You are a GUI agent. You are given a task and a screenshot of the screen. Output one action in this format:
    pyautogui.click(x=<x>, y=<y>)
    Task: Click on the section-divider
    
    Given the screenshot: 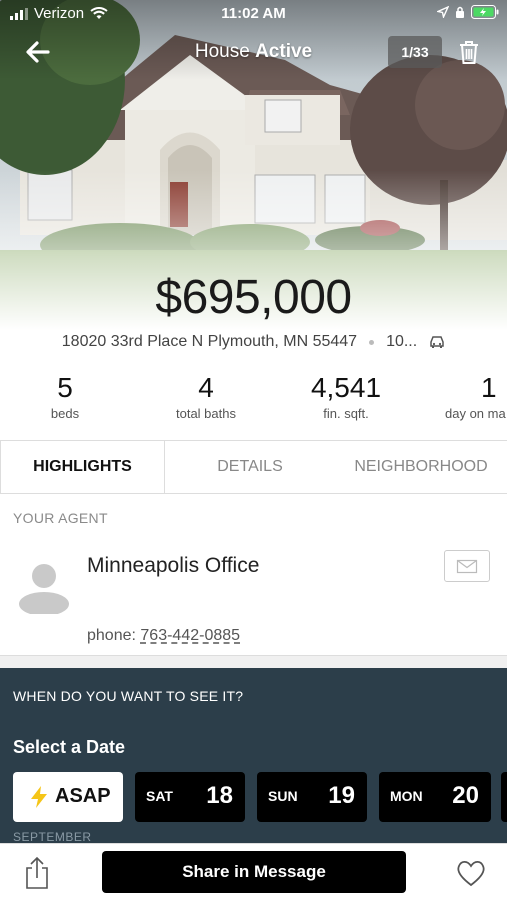 What is the action you would take?
    pyautogui.click(x=253, y=661)
    